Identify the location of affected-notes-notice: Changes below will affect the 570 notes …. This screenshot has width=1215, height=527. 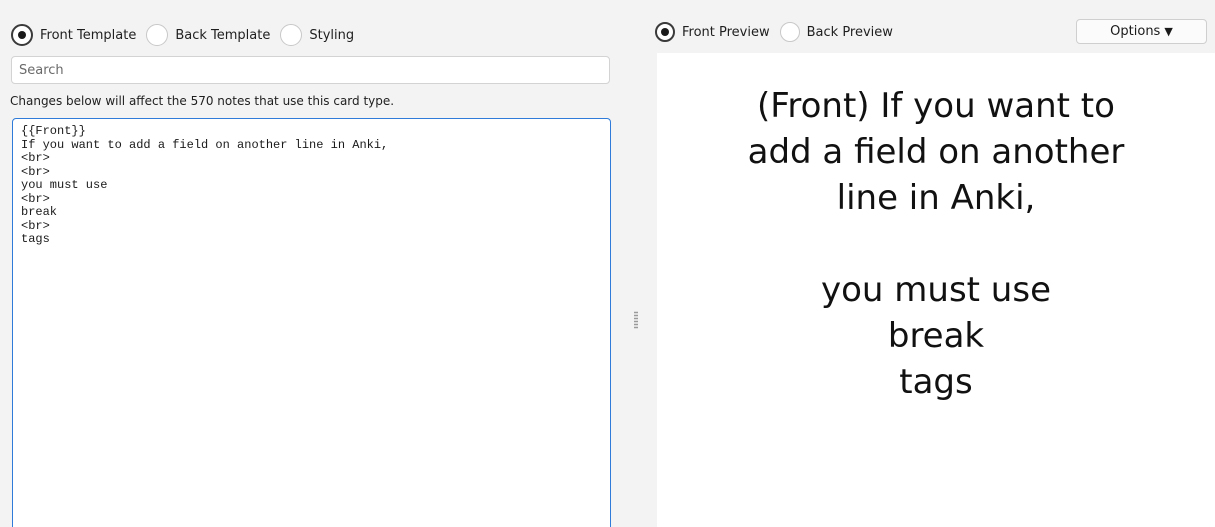
(202, 101).